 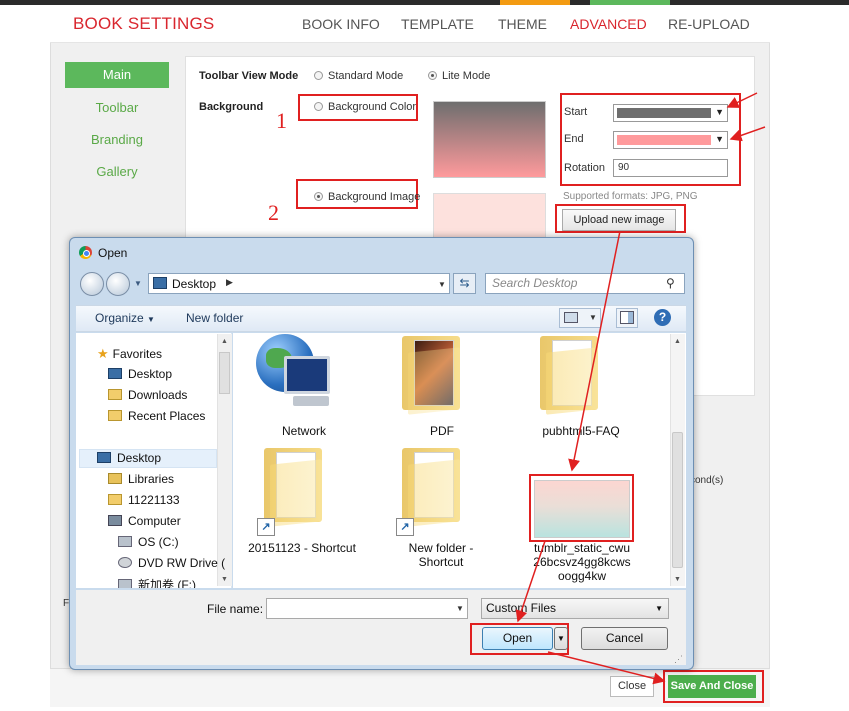 What do you see at coordinates (582, 509) in the screenshot?
I see `image-file-thumbnail` at bounding box center [582, 509].